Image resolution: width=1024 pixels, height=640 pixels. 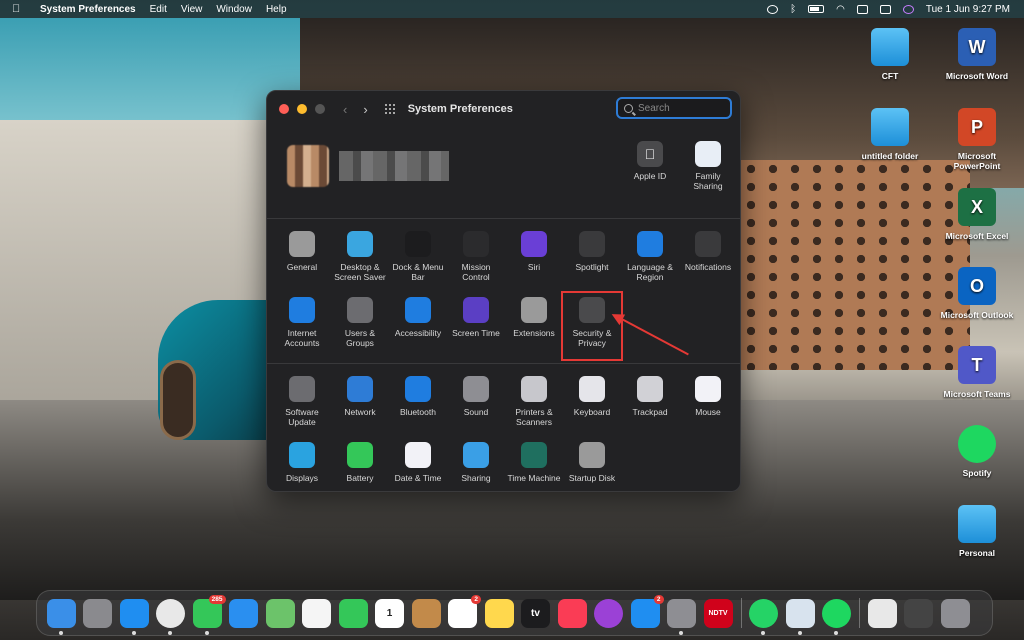 I want to click on pane-desktop-and-screen-saver: Desktop & Screen Saver, so click(x=360, y=260).